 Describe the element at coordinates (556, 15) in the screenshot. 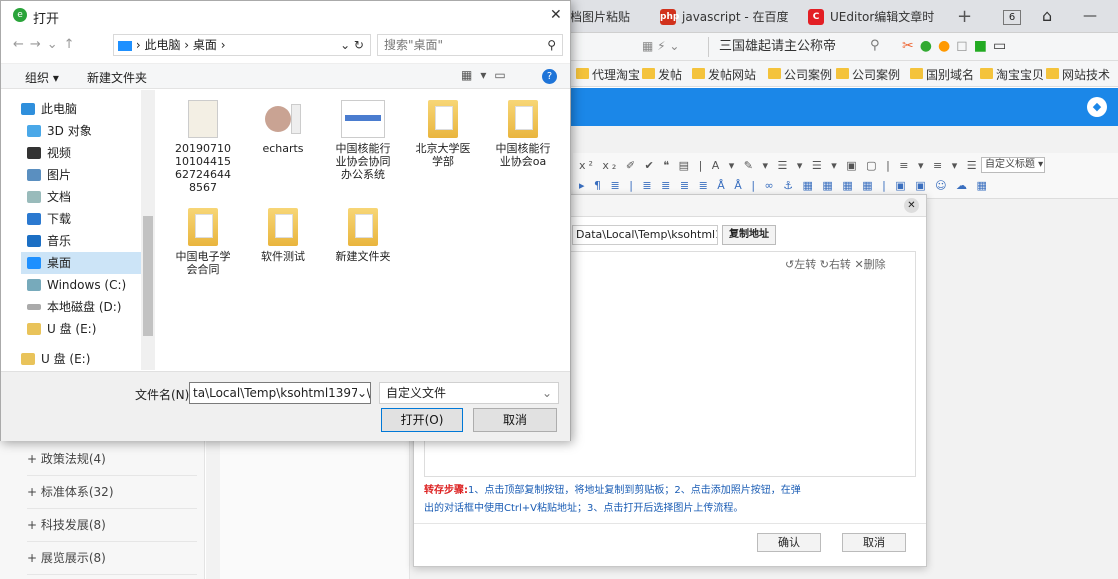

I see `close-dialog-button: ✕` at that location.